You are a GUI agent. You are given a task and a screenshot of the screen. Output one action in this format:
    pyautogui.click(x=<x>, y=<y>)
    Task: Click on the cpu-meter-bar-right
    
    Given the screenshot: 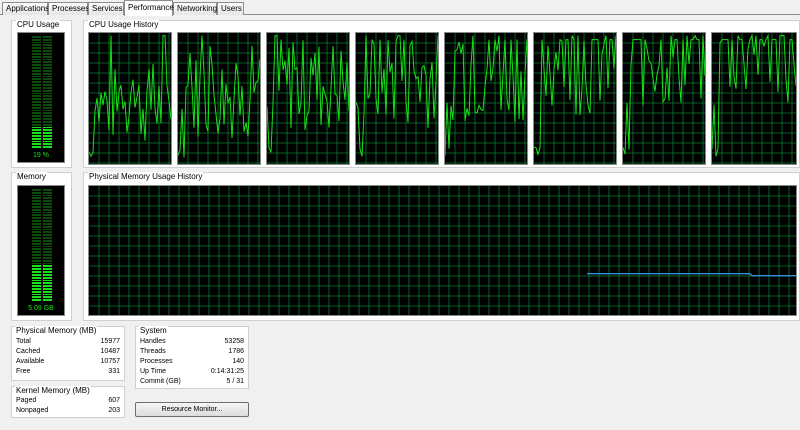 What is the action you would take?
    pyautogui.click(x=47, y=92)
    